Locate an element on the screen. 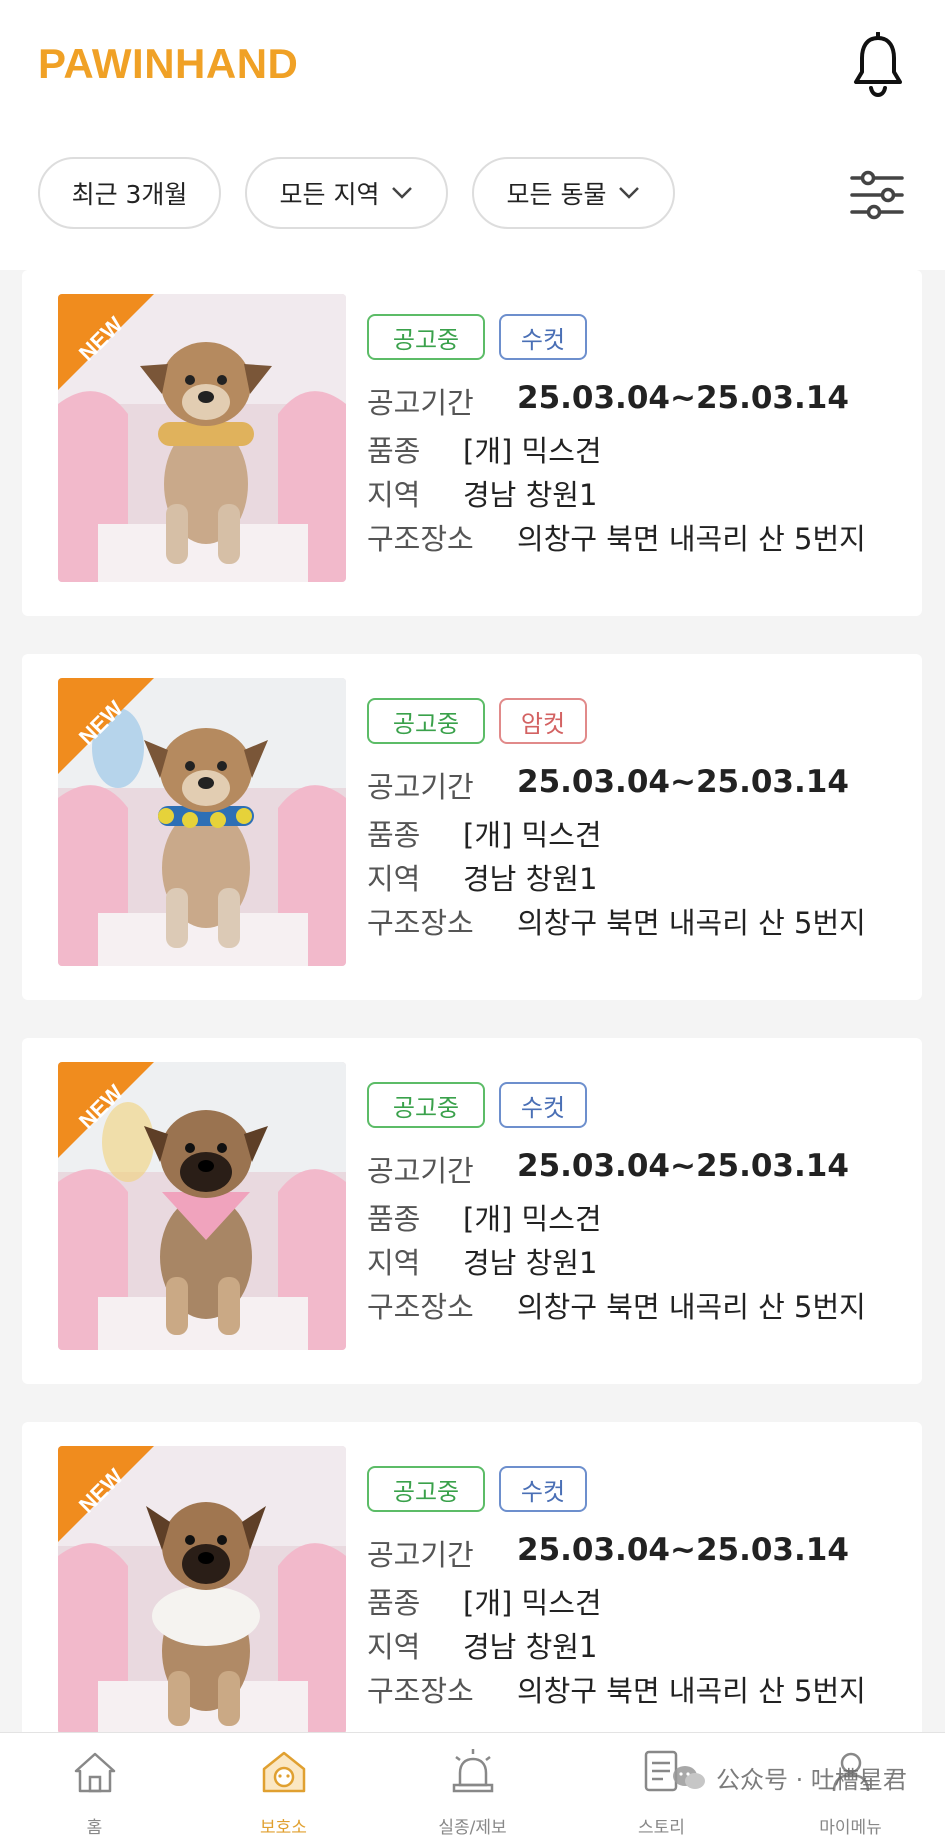 This screenshot has width=945, height=1846. sliders-icon is located at coordinates (877, 195).